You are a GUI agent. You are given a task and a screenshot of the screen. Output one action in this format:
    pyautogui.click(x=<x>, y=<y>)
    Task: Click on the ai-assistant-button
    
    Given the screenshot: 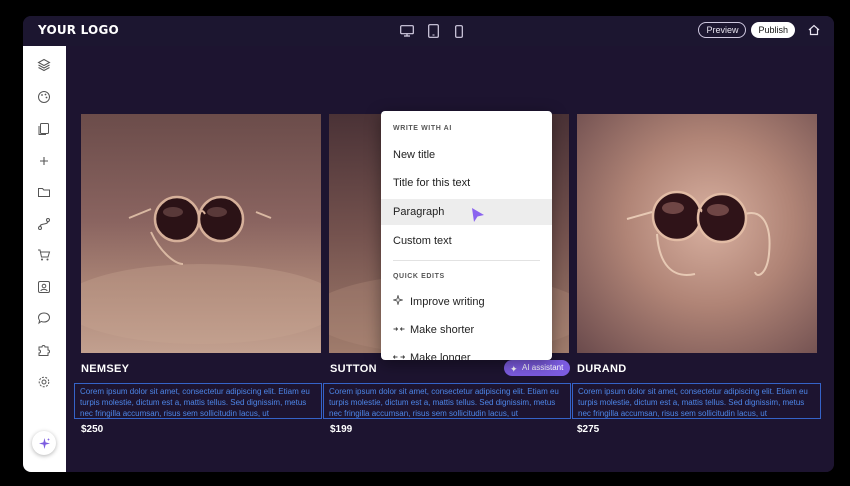 What is the action you would take?
    pyautogui.click(x=44, y=443)
    